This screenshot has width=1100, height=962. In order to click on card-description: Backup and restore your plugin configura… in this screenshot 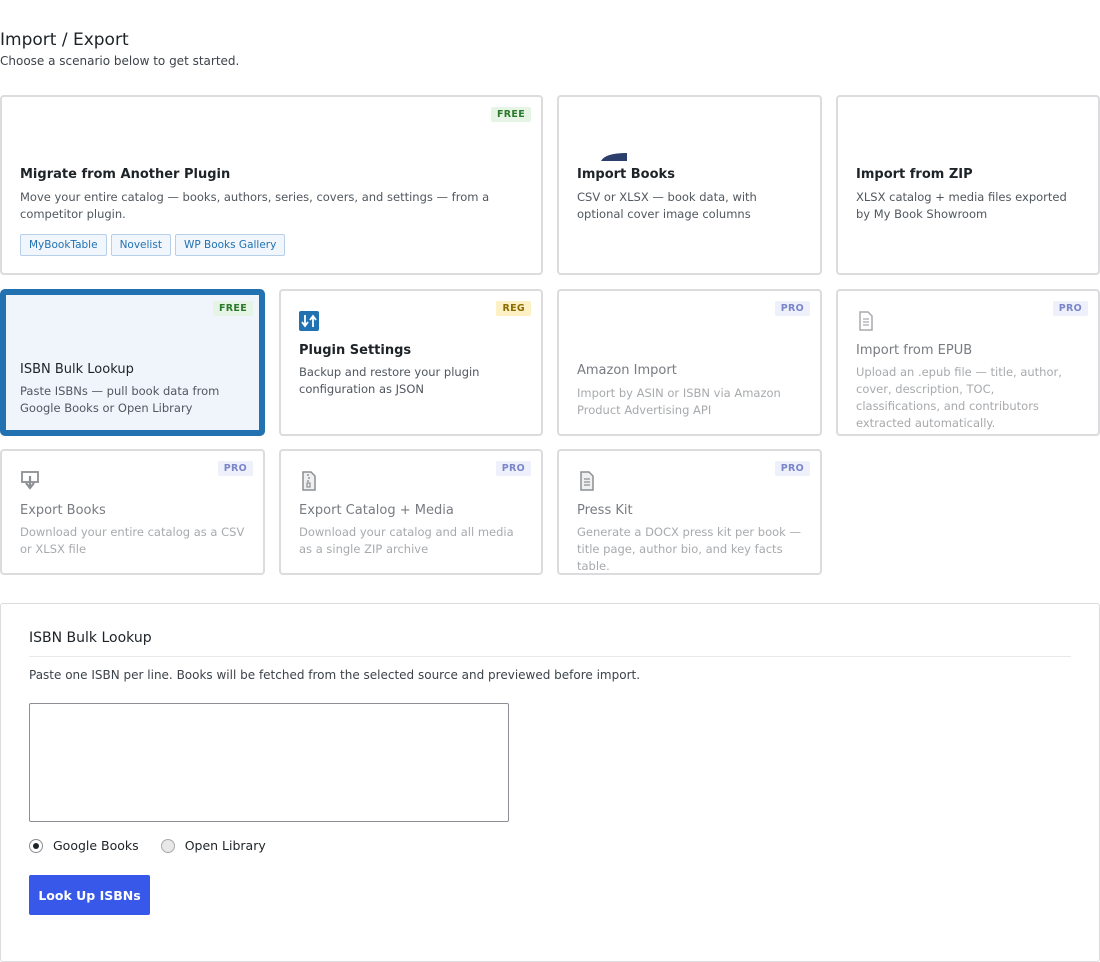, I will do `click(389, 380)`.